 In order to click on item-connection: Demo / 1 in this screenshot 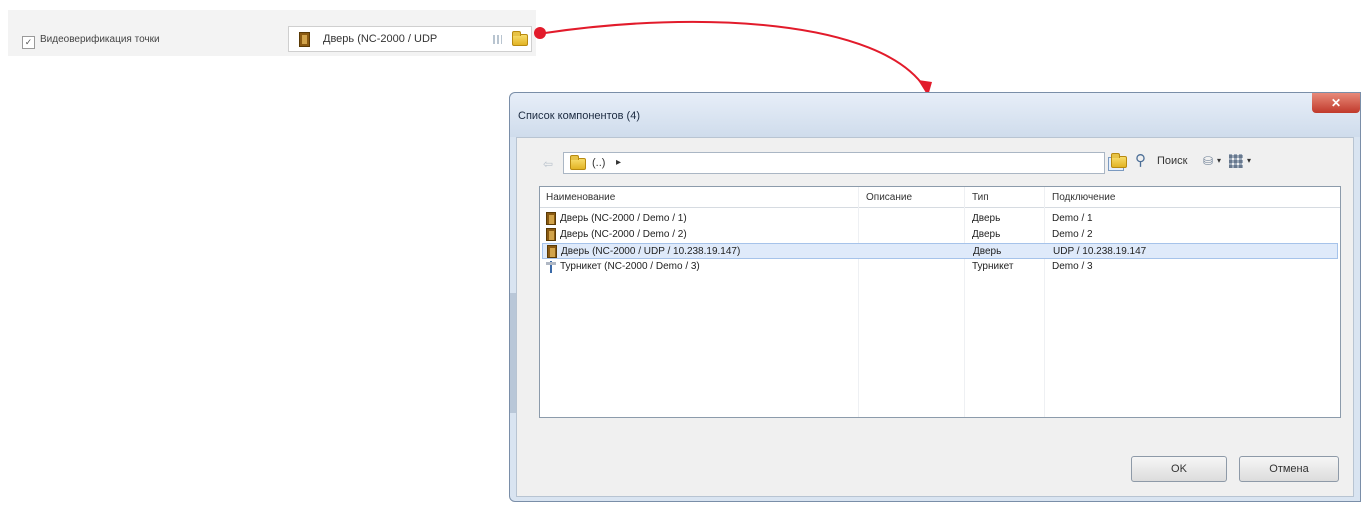, I will do `click(1072, 218)`.